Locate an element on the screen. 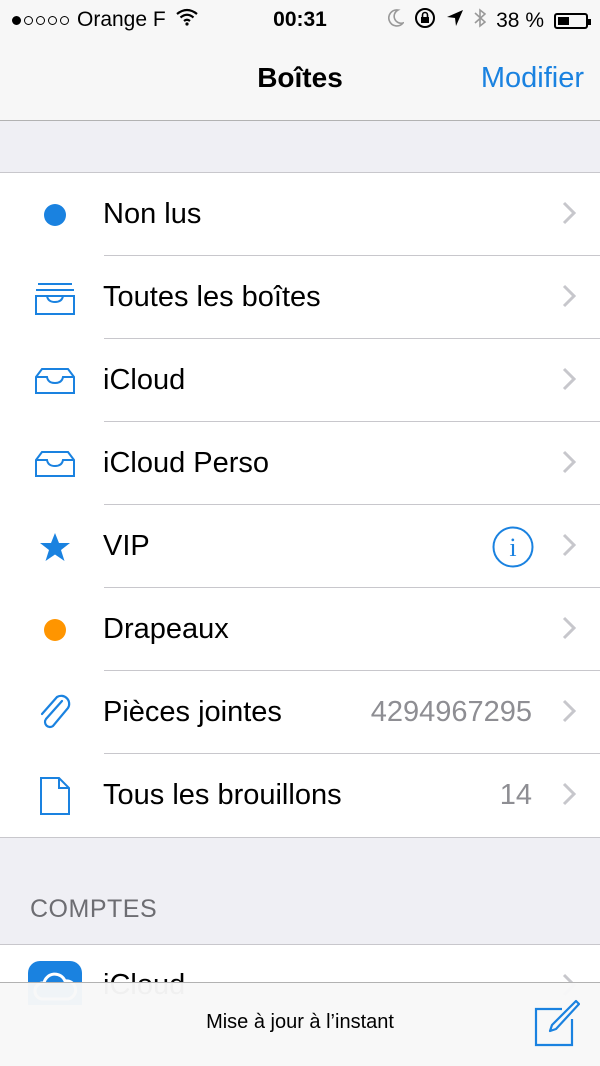 The height and width of the screenshot is (1066, 600). mailbox-row-icloud-perso: iCloud Perso is located at coordinates (300, 463).